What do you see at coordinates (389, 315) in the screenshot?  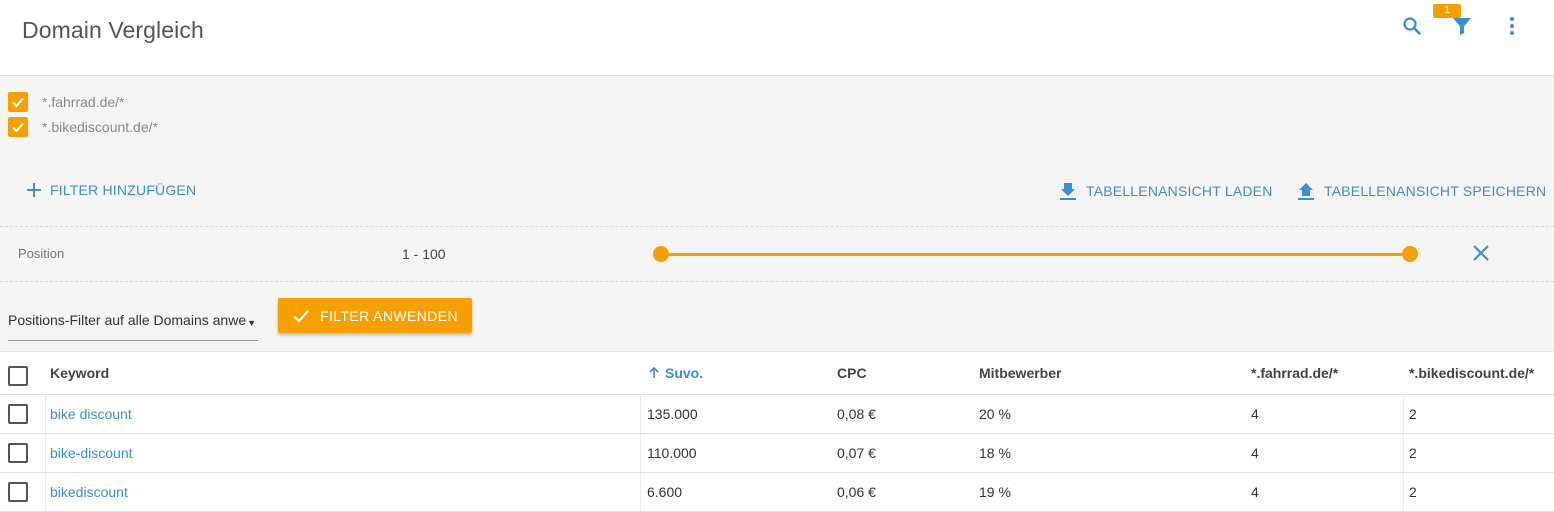 I see `apply-filter-label: FILTER ANWENDEN` at bounding box center [389, 315].